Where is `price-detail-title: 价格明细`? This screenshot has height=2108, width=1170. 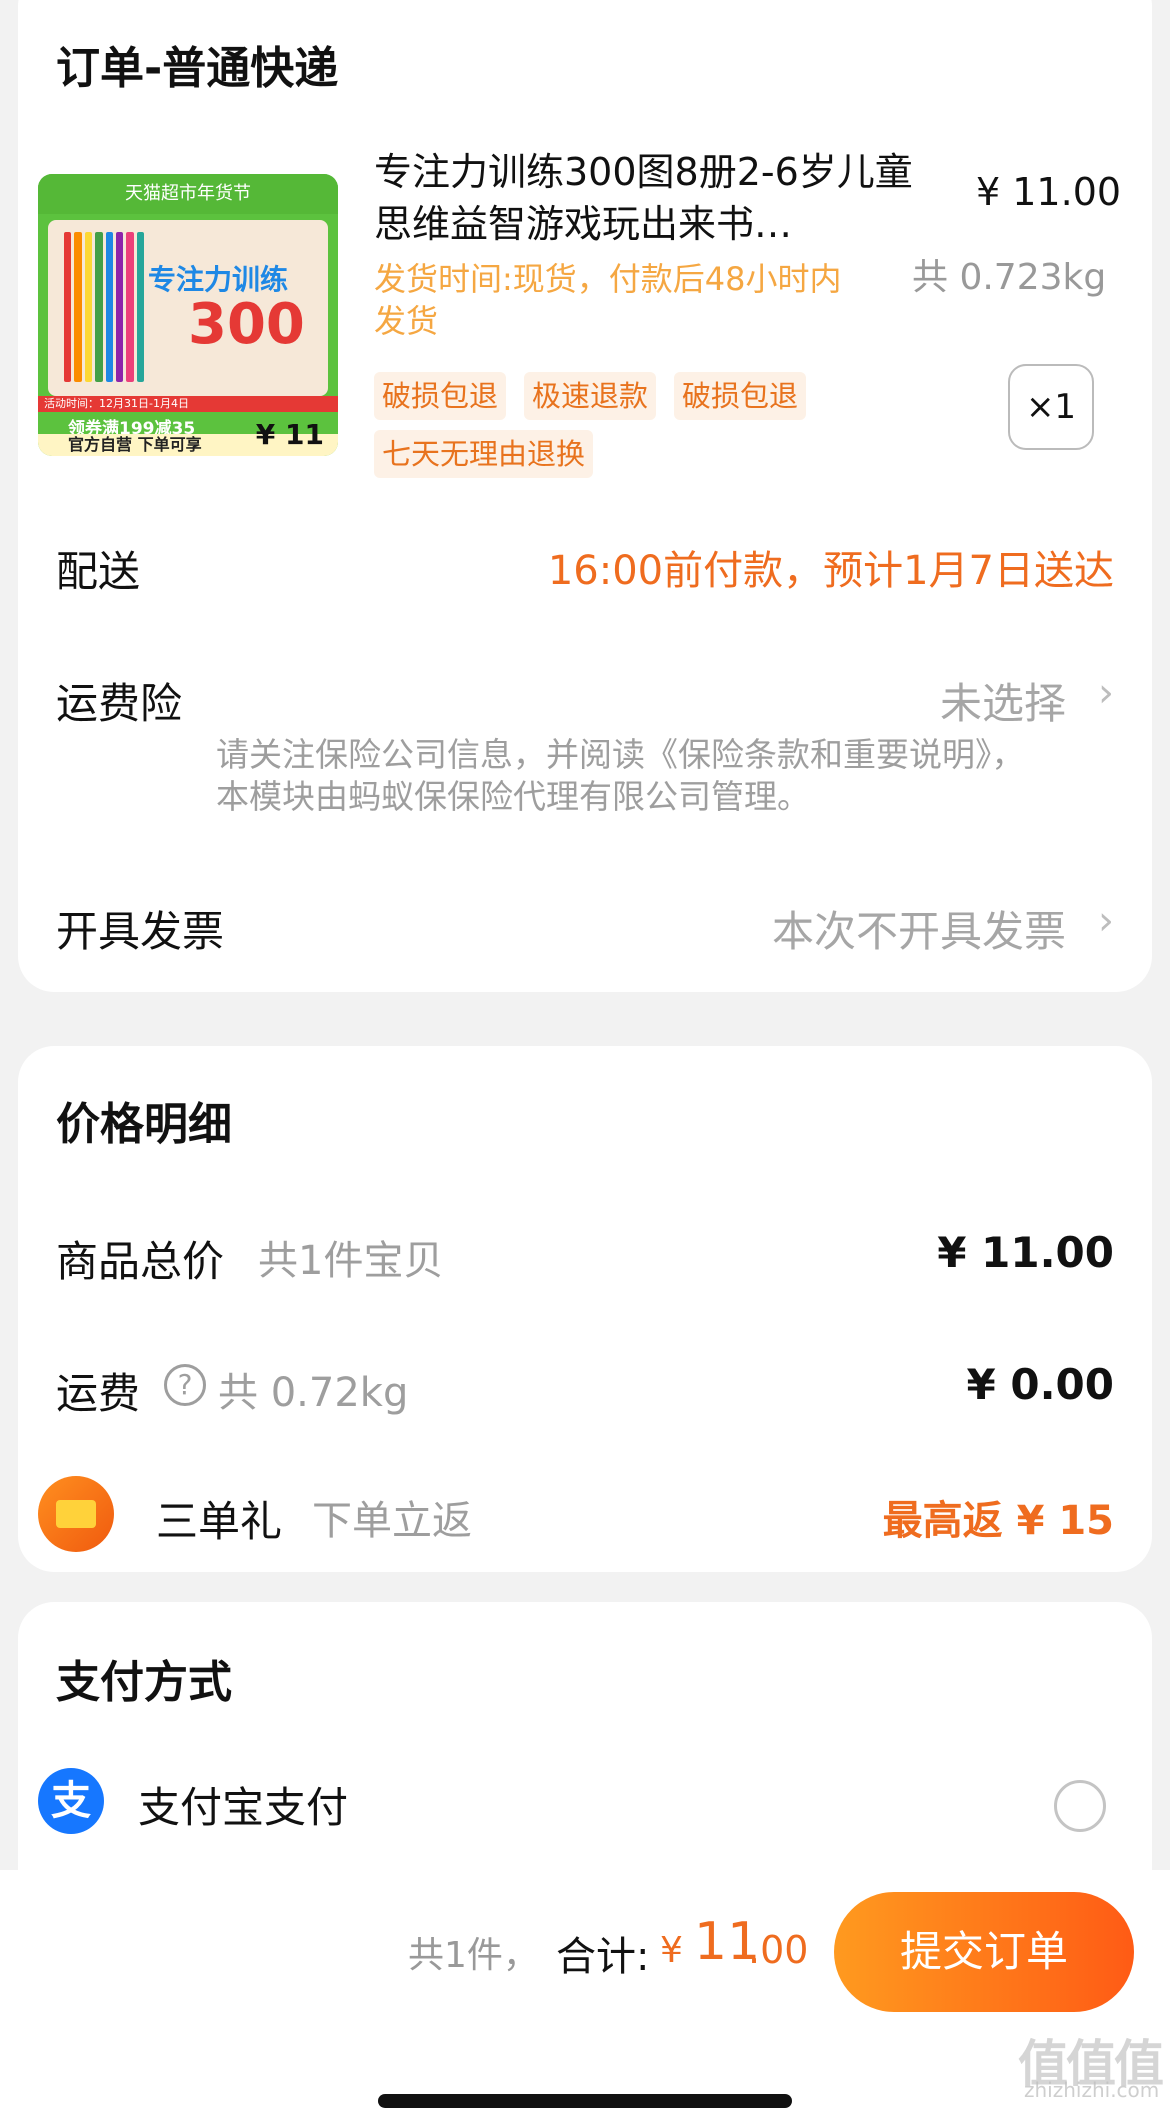 price-detail-title: 价格明细 is located at coordinates (144, 1124).